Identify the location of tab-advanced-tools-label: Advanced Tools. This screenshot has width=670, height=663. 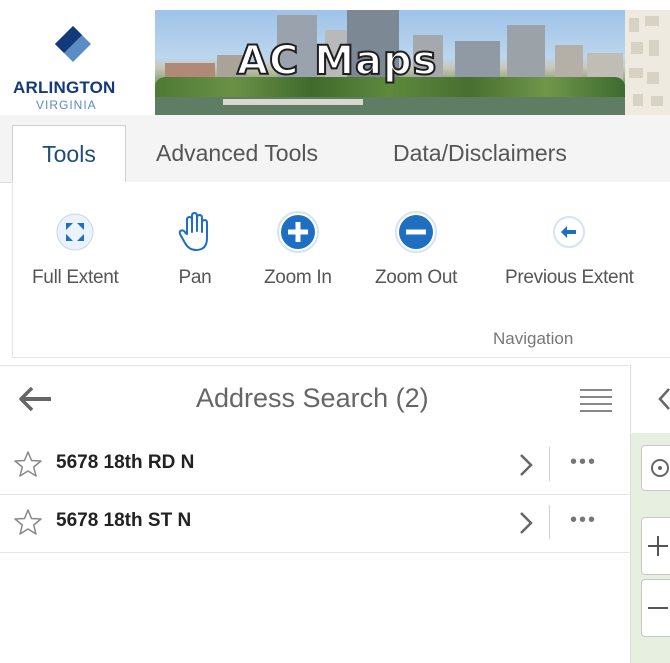
(237, 152).